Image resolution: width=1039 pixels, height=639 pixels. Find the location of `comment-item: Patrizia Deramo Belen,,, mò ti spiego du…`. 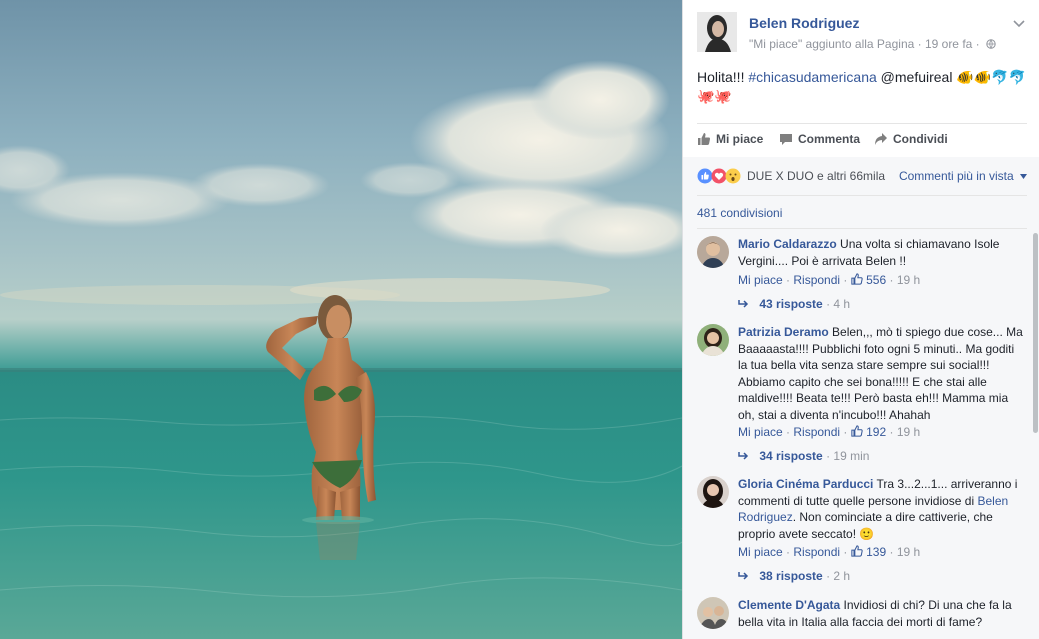

comment-item: Patrizia Deramo Belen,,, mò ti spiego du… is located at coordinates (862, 396).